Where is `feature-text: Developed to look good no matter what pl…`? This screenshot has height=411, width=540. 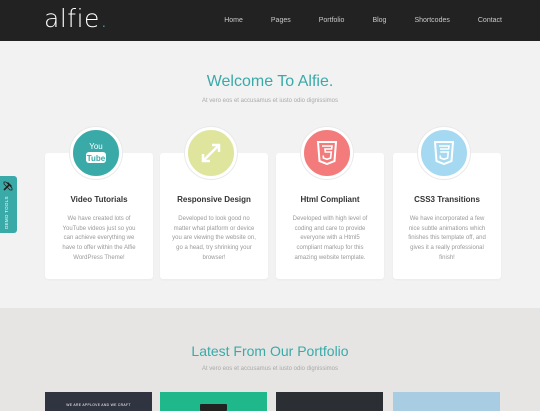 feature-text: Developed to look good no matter what pl… is located at coordinates (214, 238).